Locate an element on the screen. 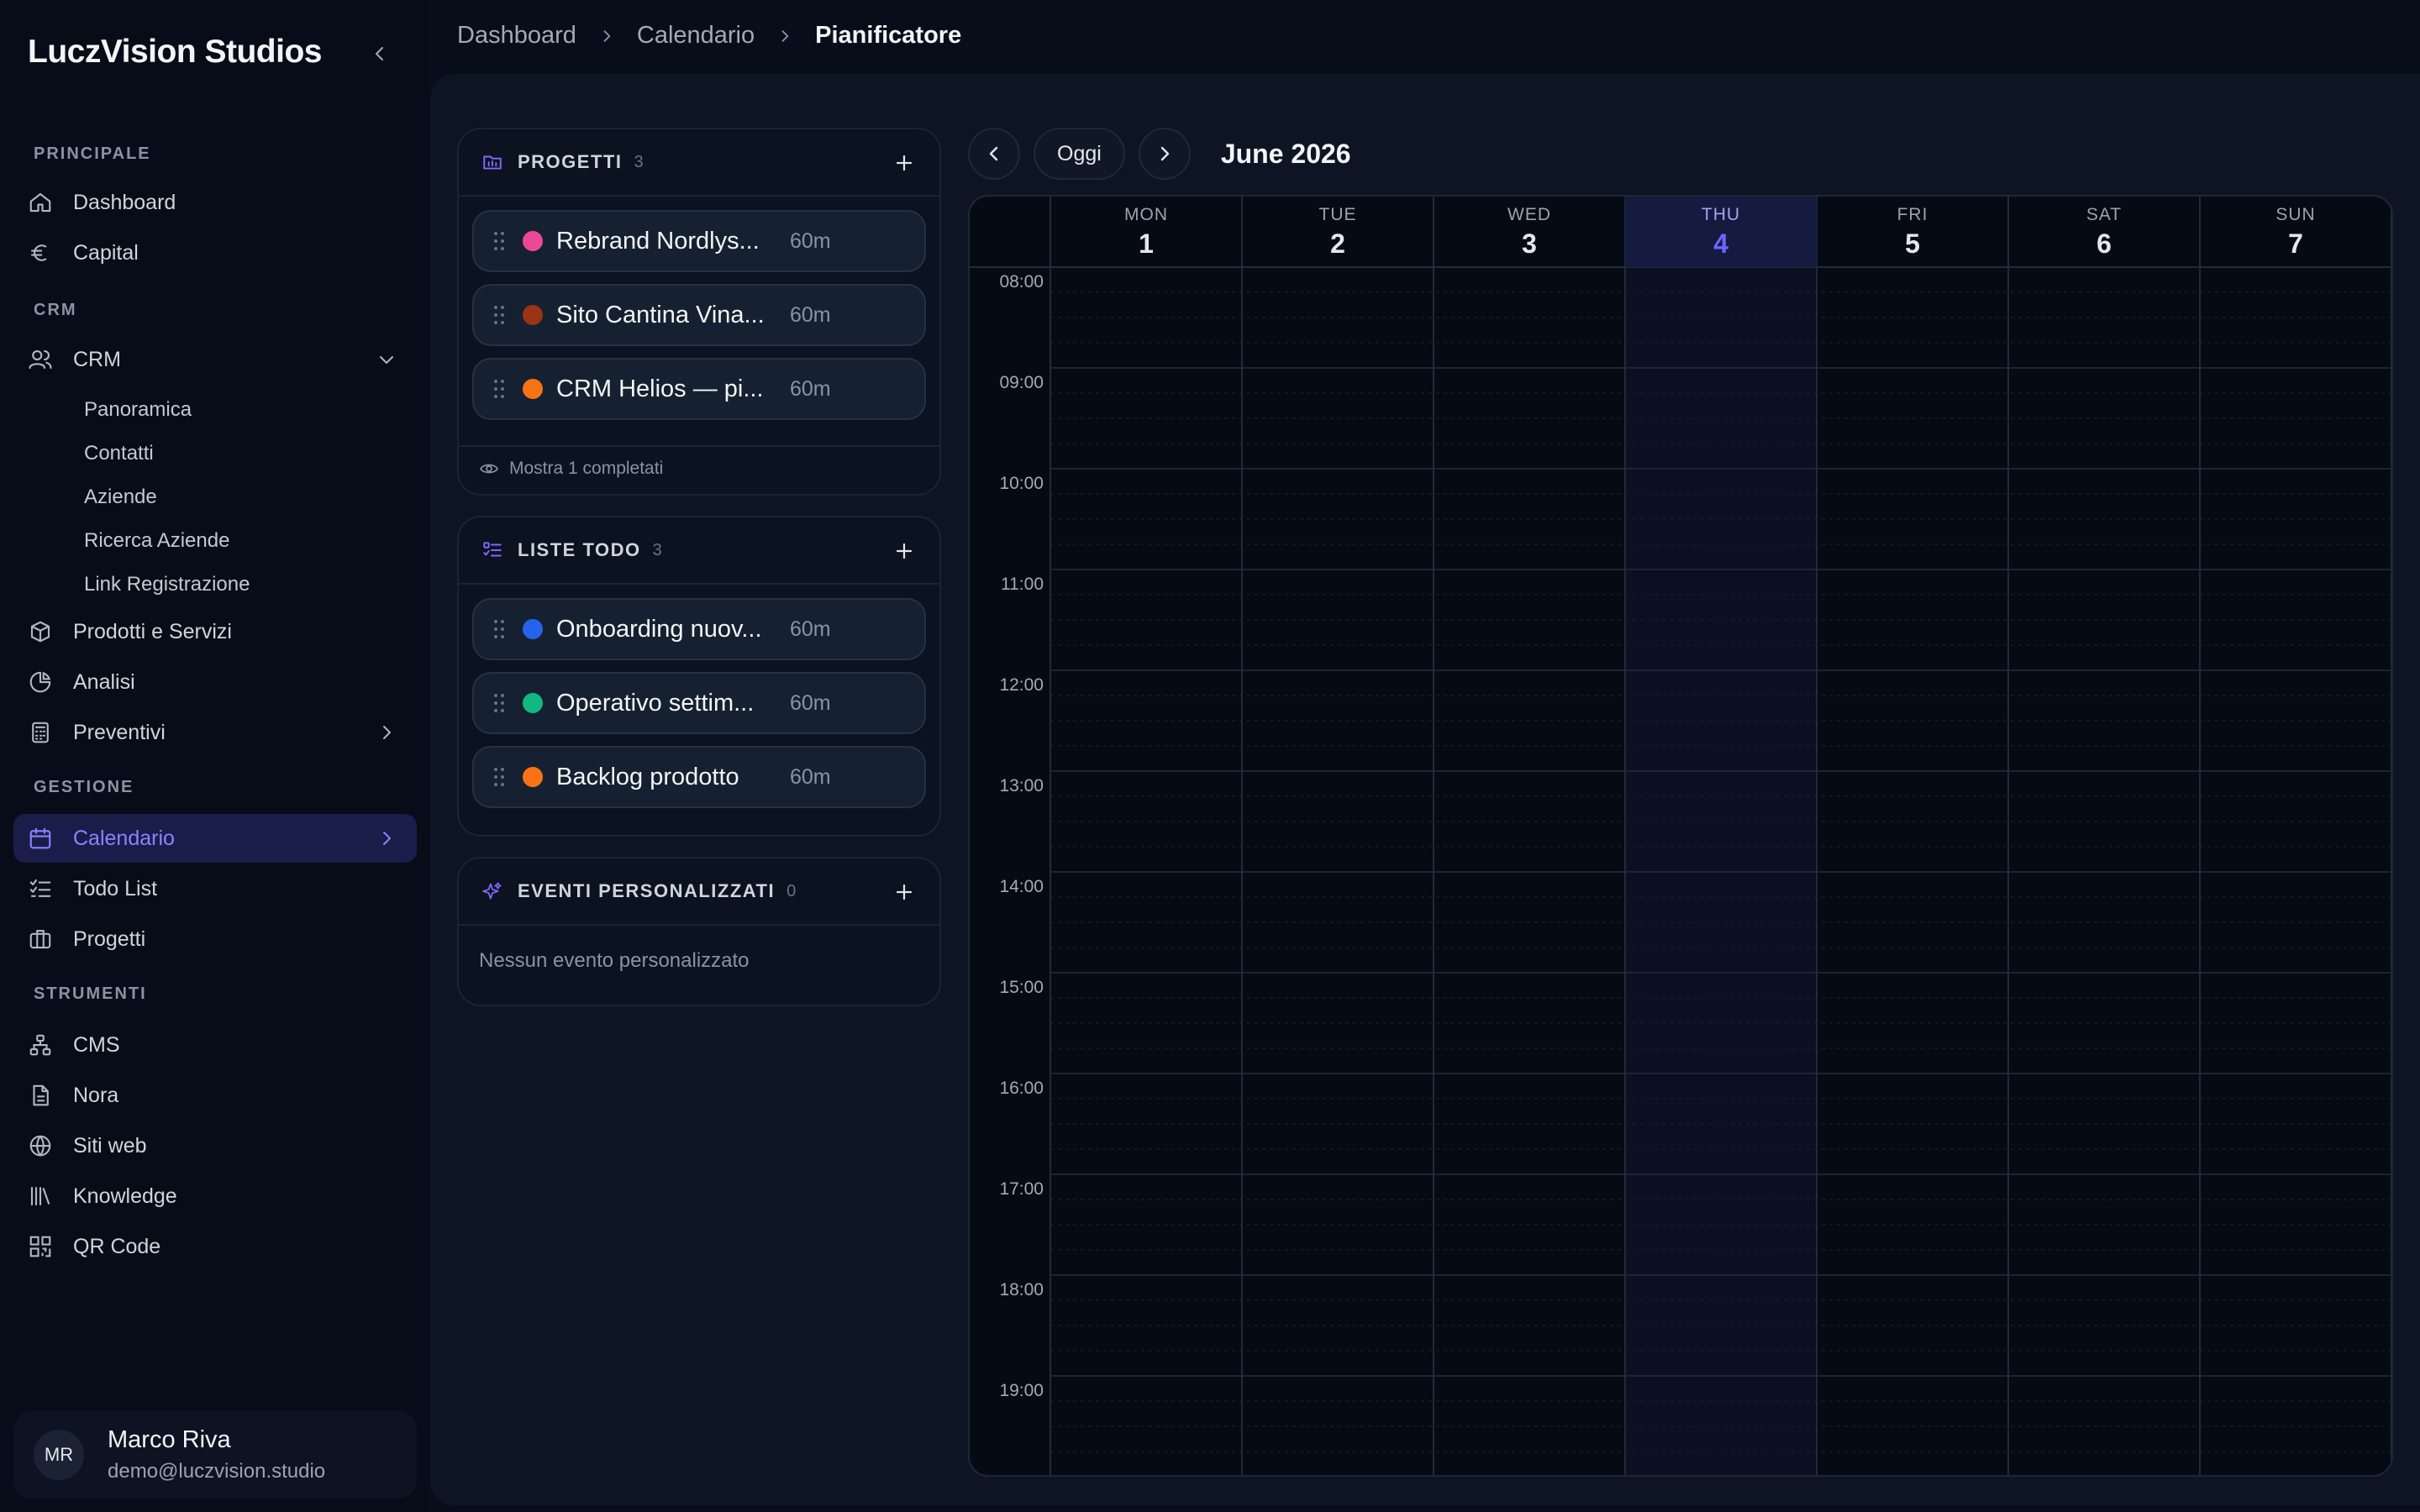  user-card: MR Marco Riva demo@luczvision.studio is located at coordinates (215, 1455).